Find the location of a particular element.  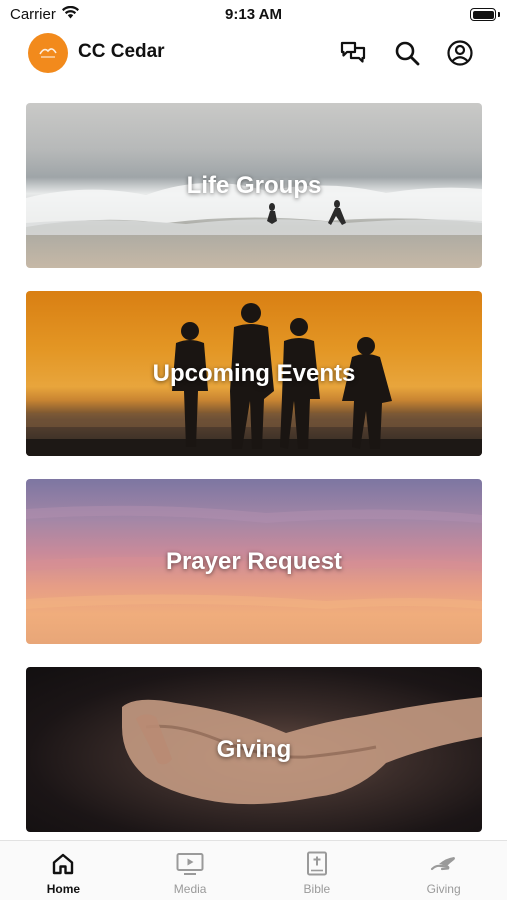

status-bar: Carrier 9:13 AM is located at coordinates (253, 14).